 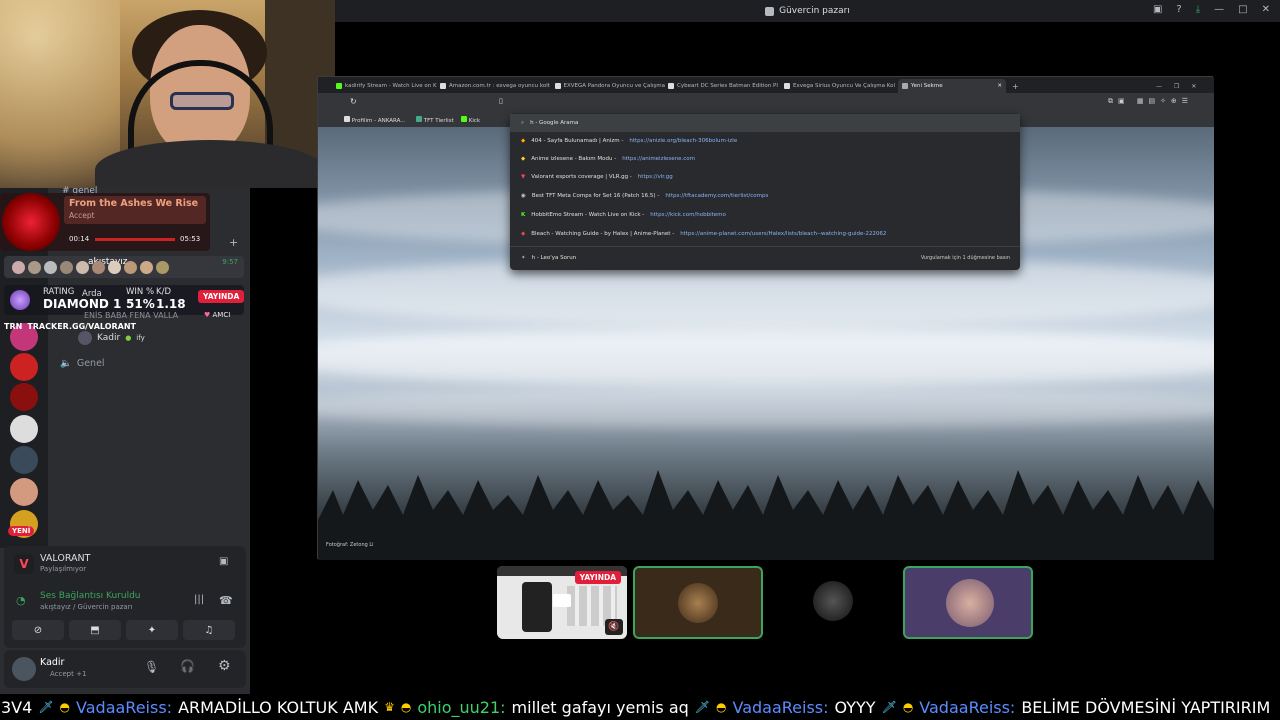 What do you see at coordinates (814, 11) in the screenshot?
I see `window-title: Güvercin pazarı` at bounding box center [814, 11].